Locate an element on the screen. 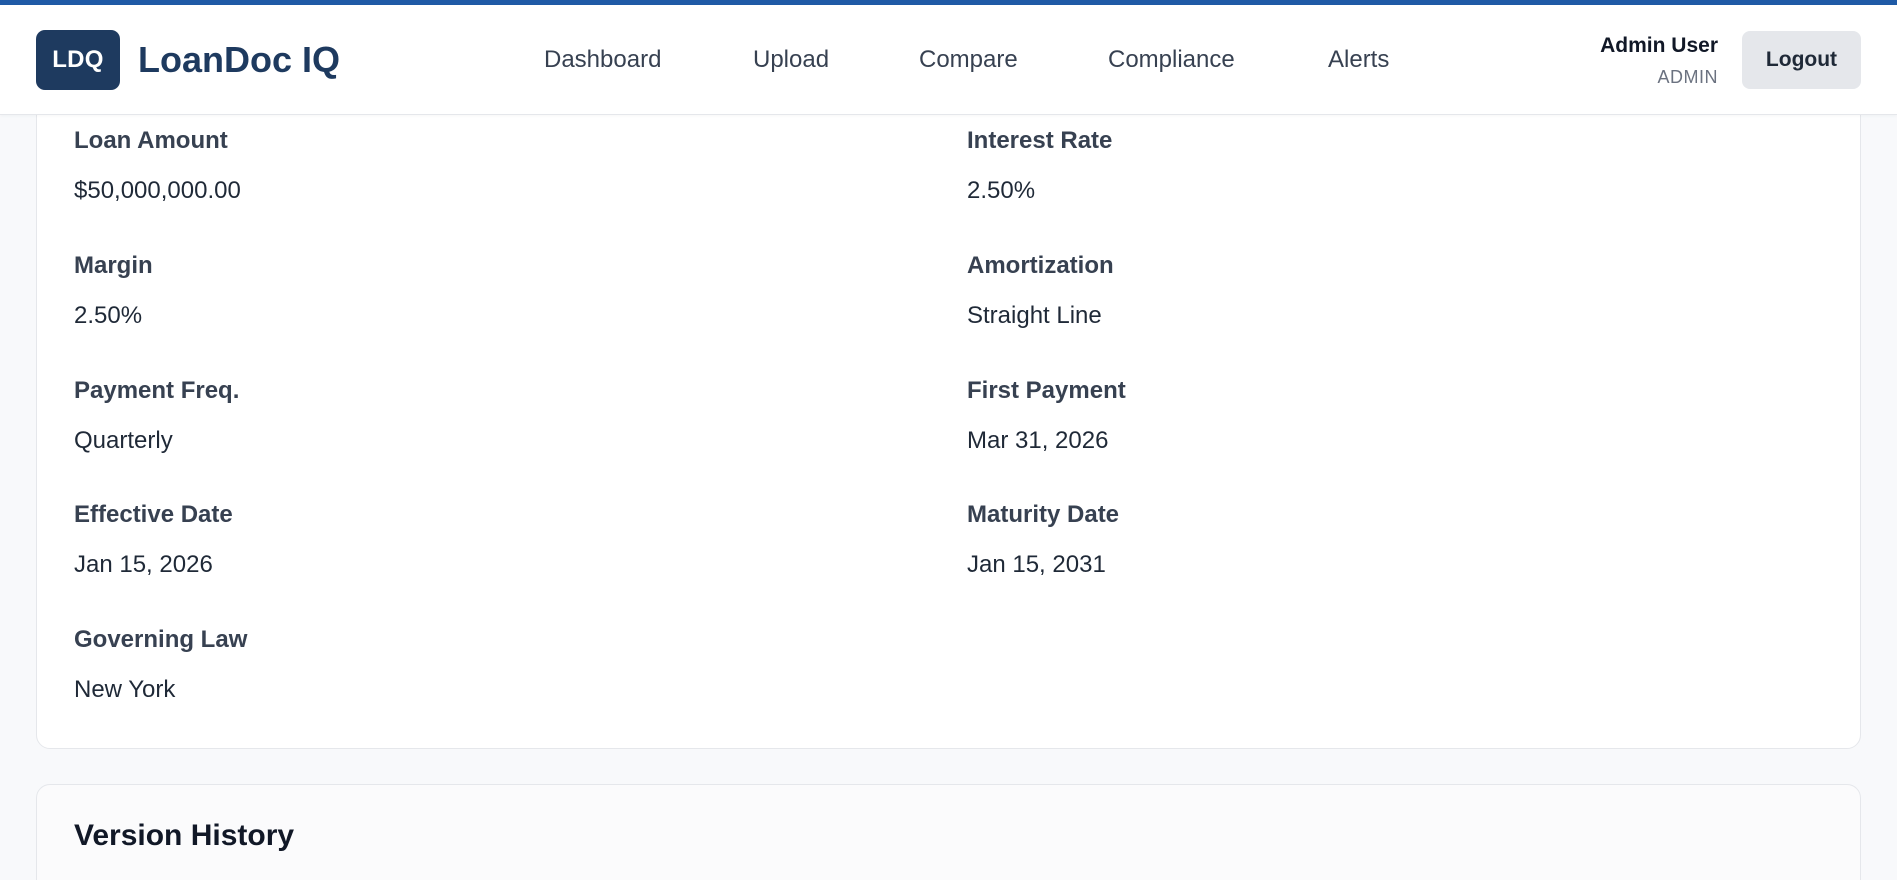  field-value: Straight Line is located at coordinates (1034, 315).